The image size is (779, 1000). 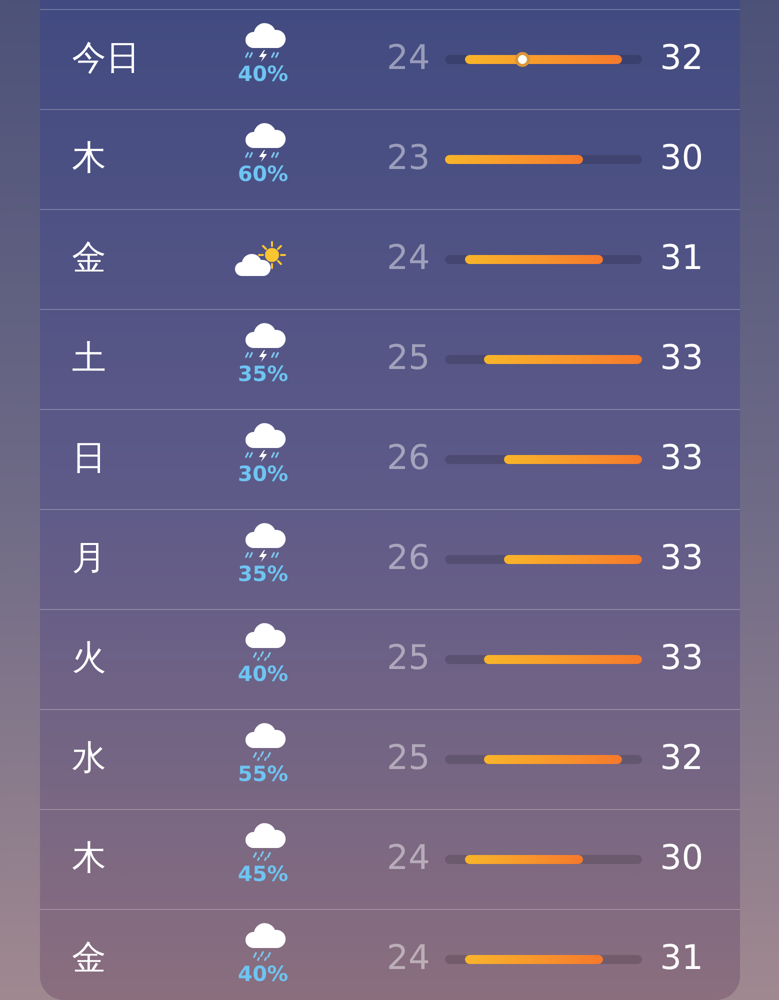 I want to click on low-temperature: 23, so click(x=408, y=158).